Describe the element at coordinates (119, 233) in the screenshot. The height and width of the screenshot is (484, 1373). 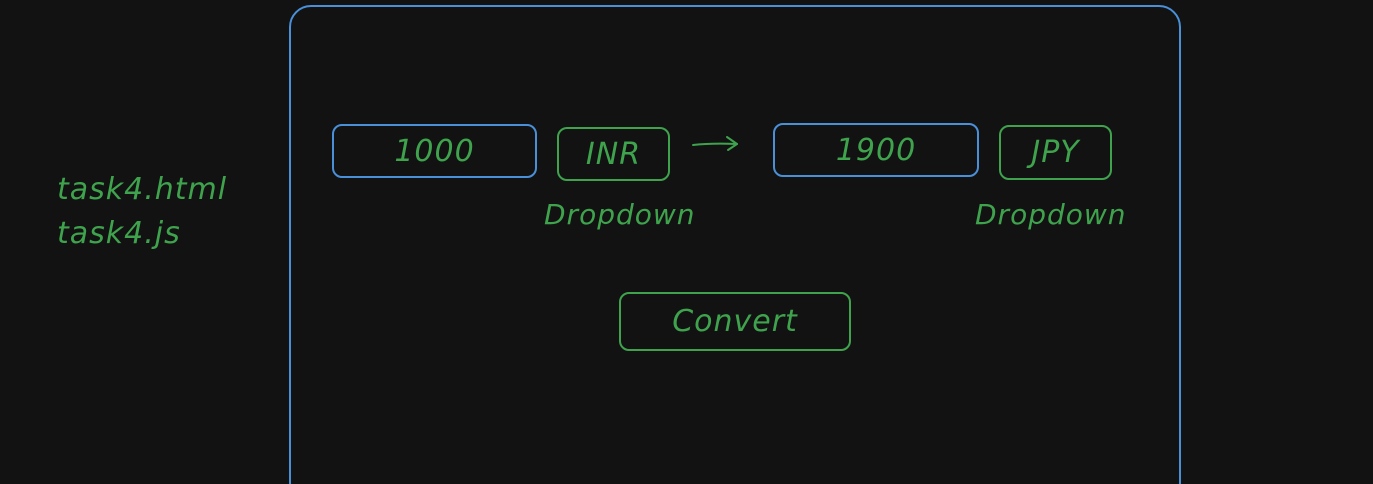
I see `file-name-js: task4.js` at that location.